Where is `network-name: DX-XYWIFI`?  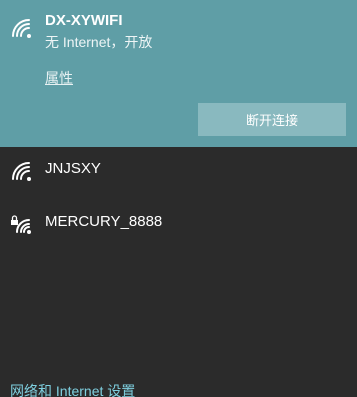 network-name: DX-XYWIFI is located at coordinates (84, 20).